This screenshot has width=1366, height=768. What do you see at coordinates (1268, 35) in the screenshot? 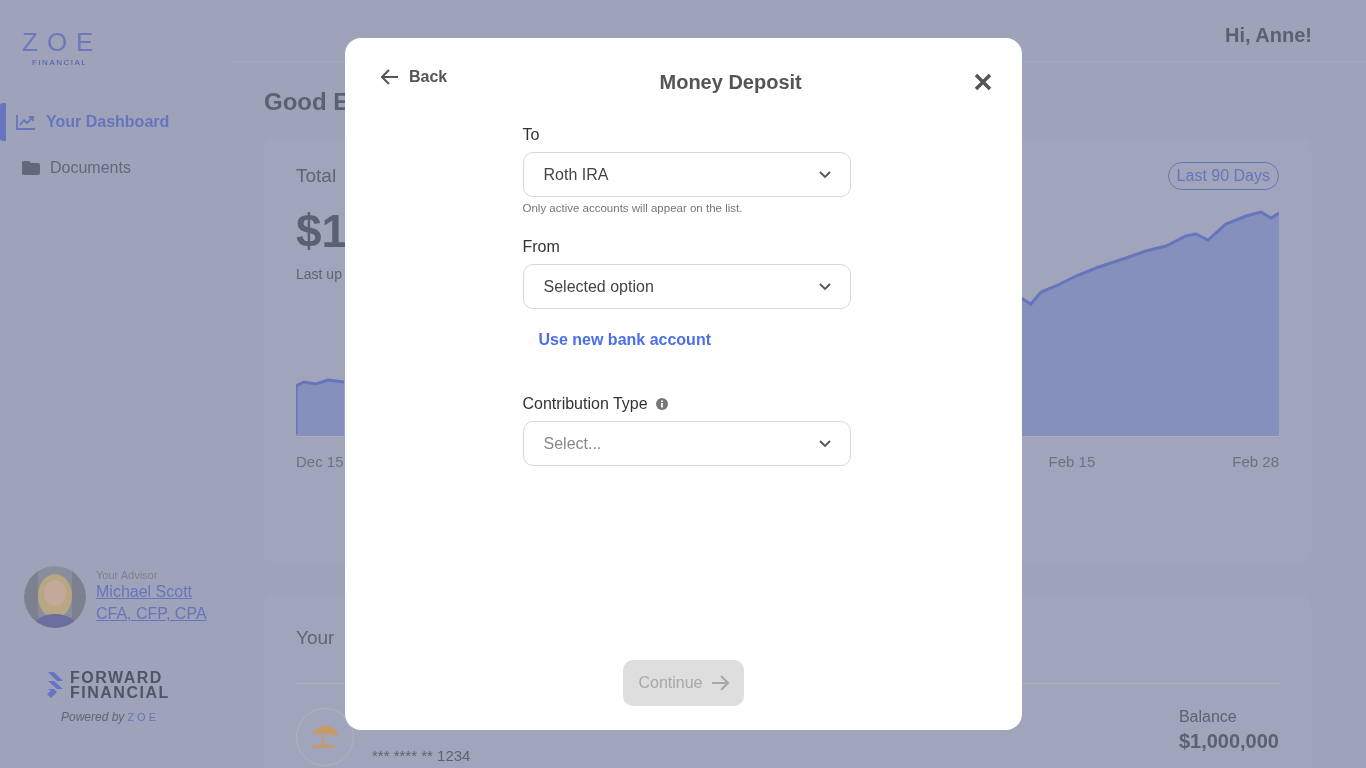
I see `greeting: Hi, Anne!` at bounding box center [1268, 35].